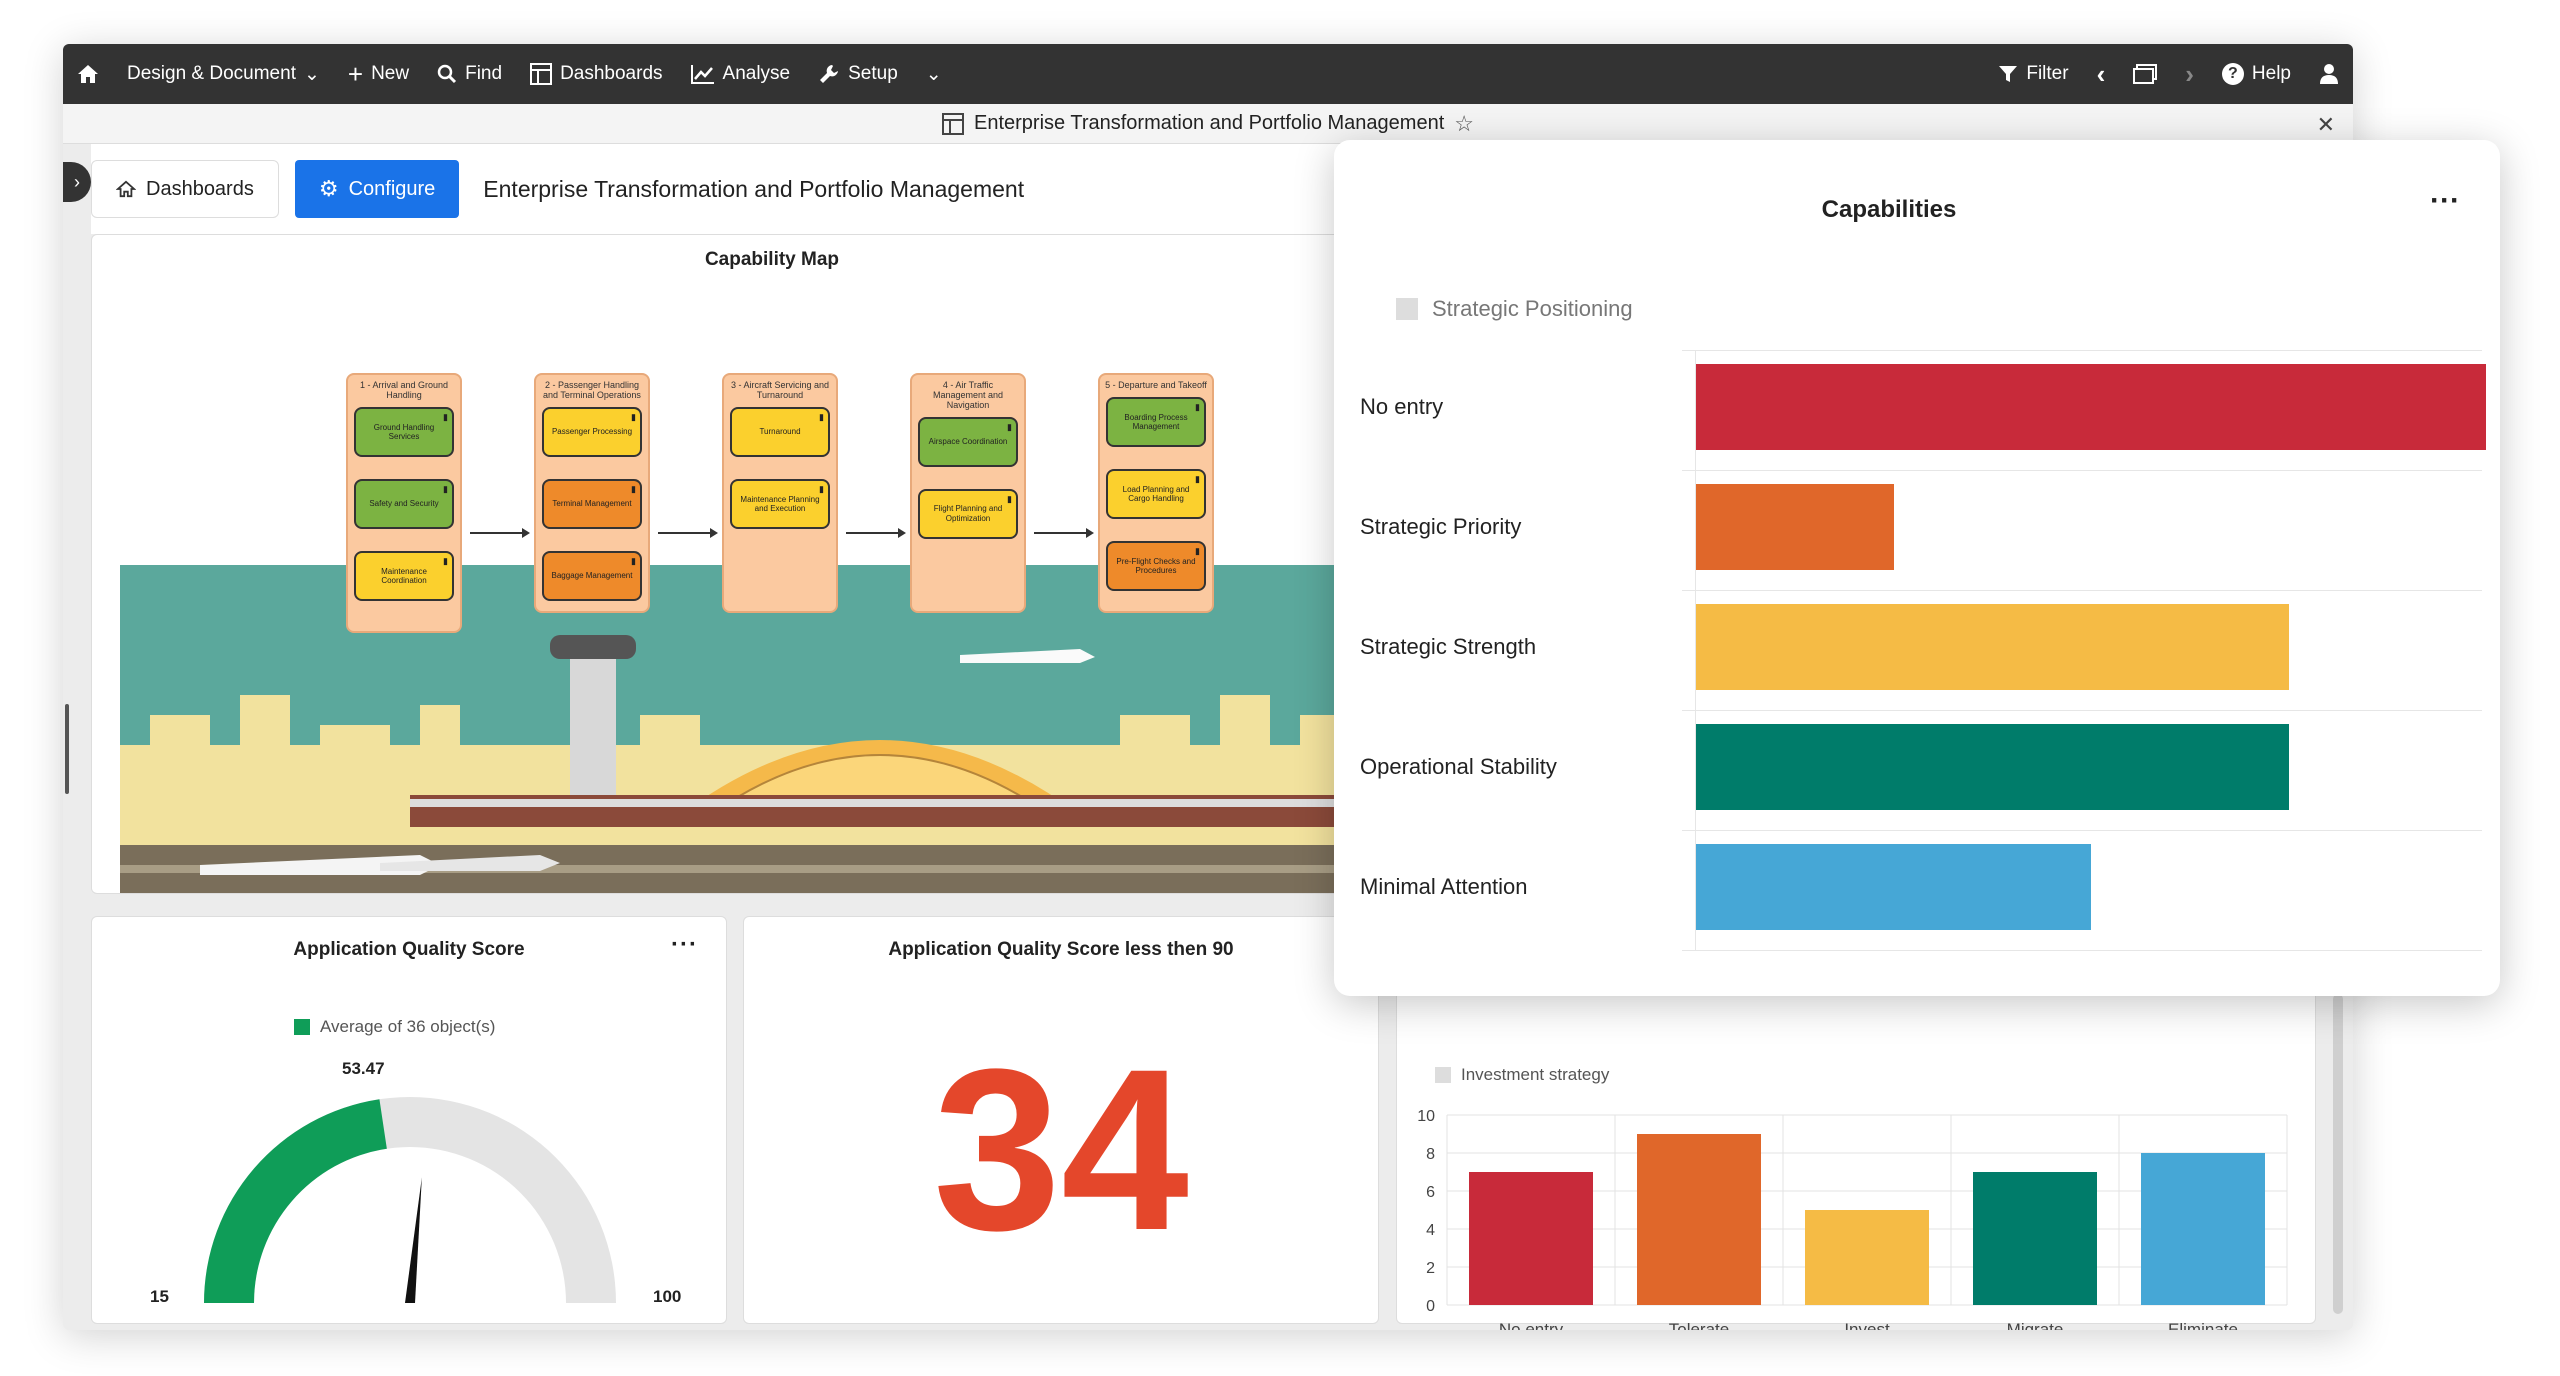 This screenshot has height=1376, width=2560. Describe the element at coordinates (858, 74) in the screenshot. I see `setup-menu: Setup` at that location.